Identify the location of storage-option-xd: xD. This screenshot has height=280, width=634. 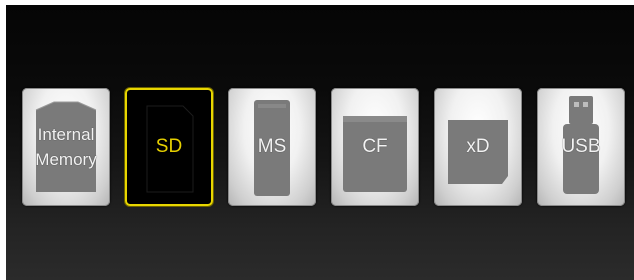
(478, 147).